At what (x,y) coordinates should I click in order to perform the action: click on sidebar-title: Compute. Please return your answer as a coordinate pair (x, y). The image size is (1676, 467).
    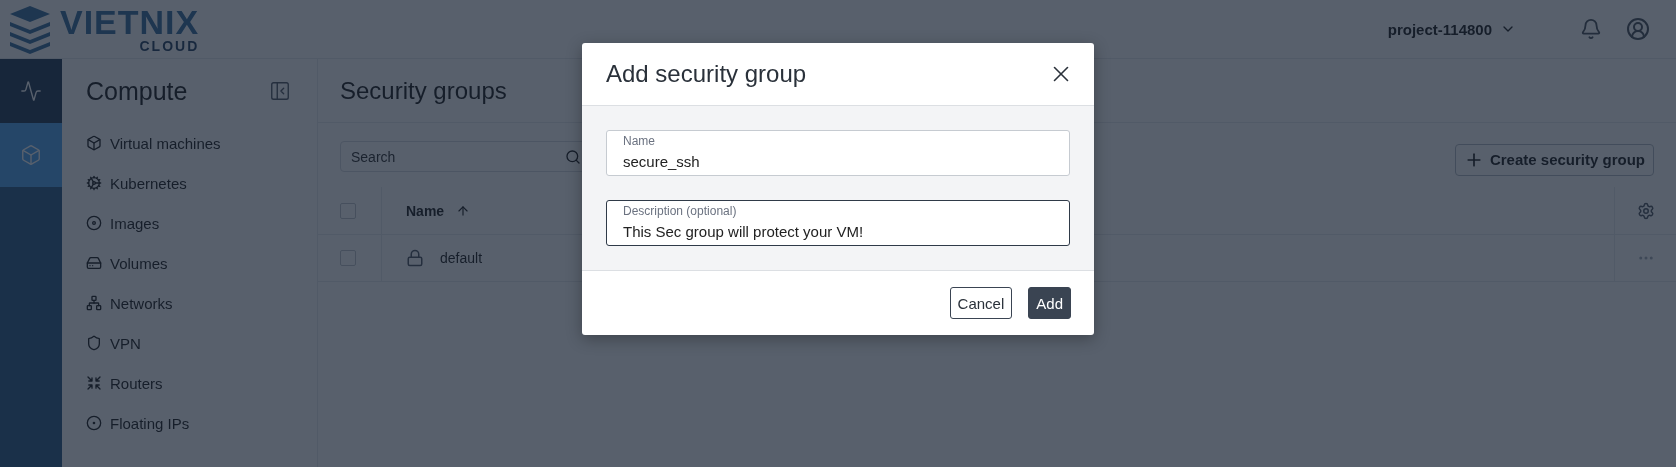
    Looking at the image, I should click on (137, 91).